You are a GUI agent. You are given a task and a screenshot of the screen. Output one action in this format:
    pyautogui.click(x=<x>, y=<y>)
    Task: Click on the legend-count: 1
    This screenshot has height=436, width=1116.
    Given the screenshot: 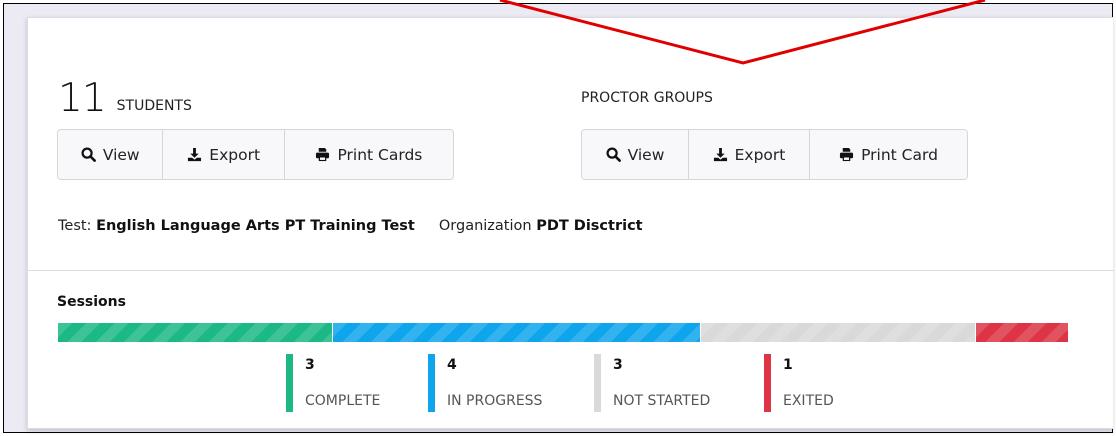 What is the action you would take?
    pyautogui.click(x=788, y=365)
    